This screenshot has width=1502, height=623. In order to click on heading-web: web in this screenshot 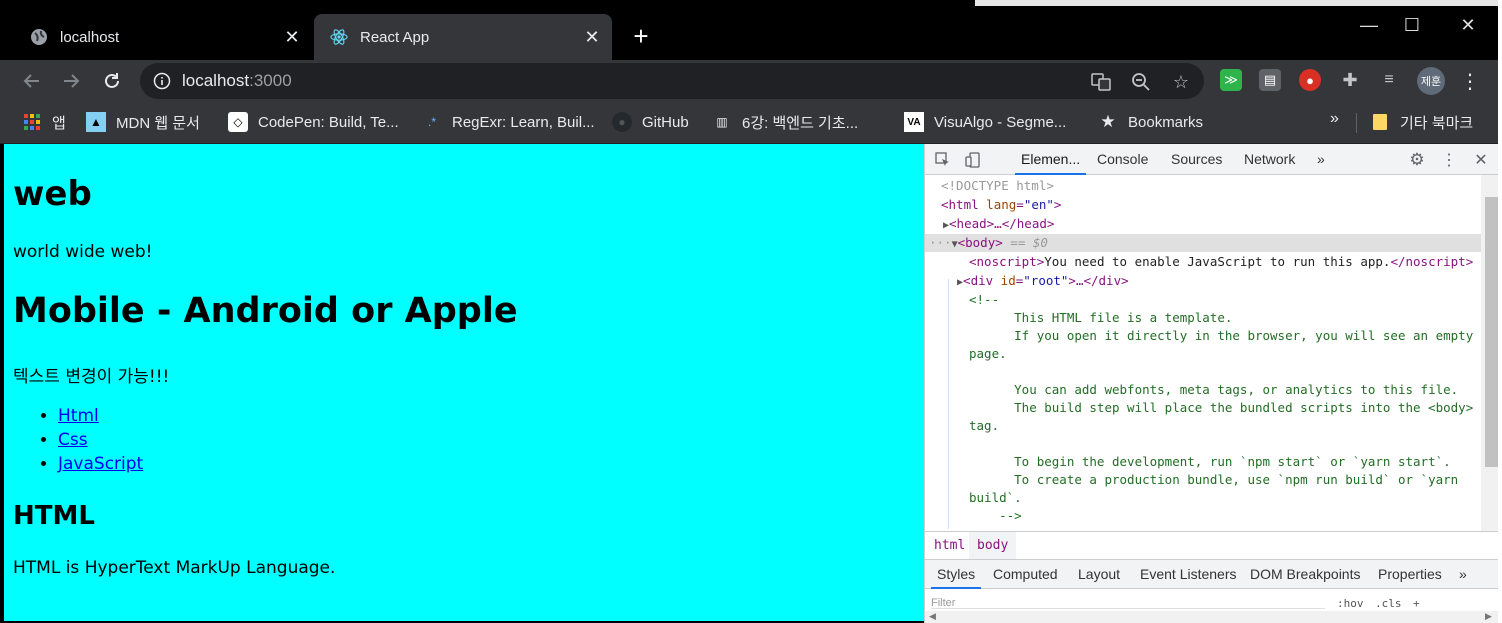, I will do `click(52, 194)`.